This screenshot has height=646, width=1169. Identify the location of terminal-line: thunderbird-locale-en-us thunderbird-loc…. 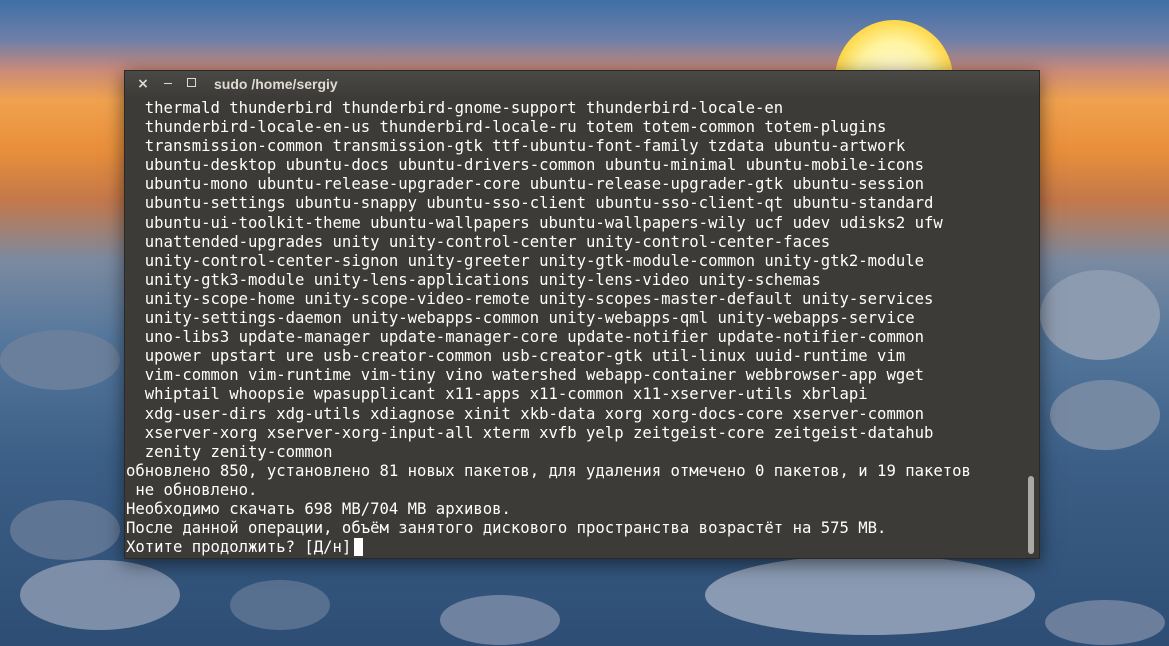
(506, 127).